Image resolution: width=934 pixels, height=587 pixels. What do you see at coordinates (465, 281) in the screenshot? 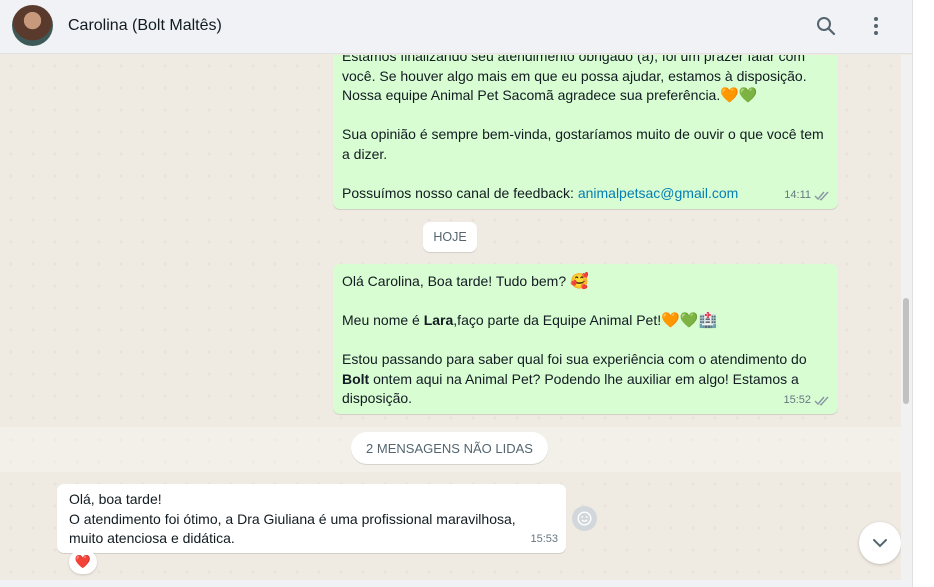
I see `message-text: Olá Carolina, Boa tarde! Tudo bem? 🥰` at bounding box center [465, 281].